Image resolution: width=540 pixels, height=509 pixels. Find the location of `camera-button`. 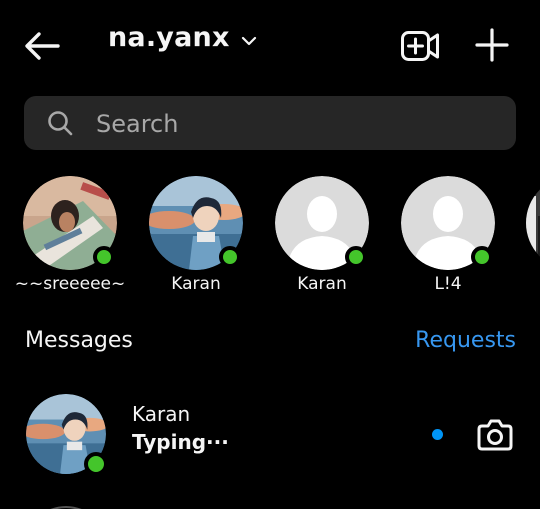

camera-button is located at coordinates (495, 435).